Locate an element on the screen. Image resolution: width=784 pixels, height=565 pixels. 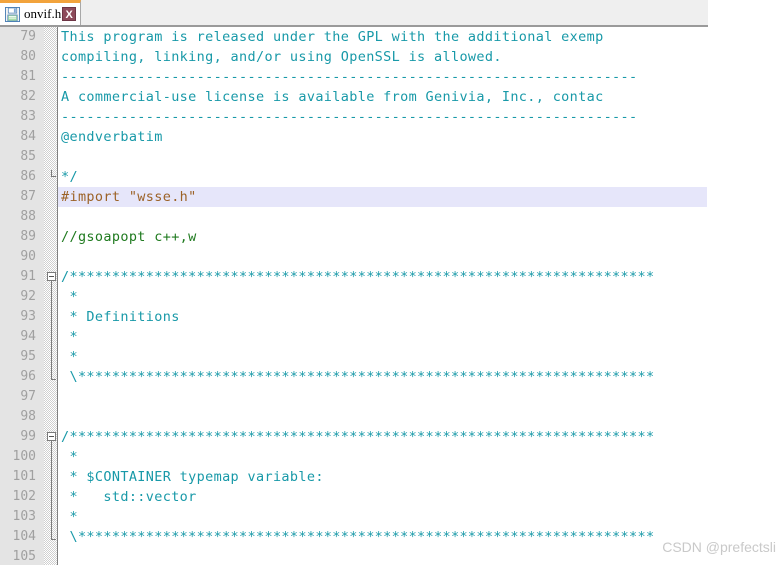
line-text: * Definitions is located at coordinates (120, 317).